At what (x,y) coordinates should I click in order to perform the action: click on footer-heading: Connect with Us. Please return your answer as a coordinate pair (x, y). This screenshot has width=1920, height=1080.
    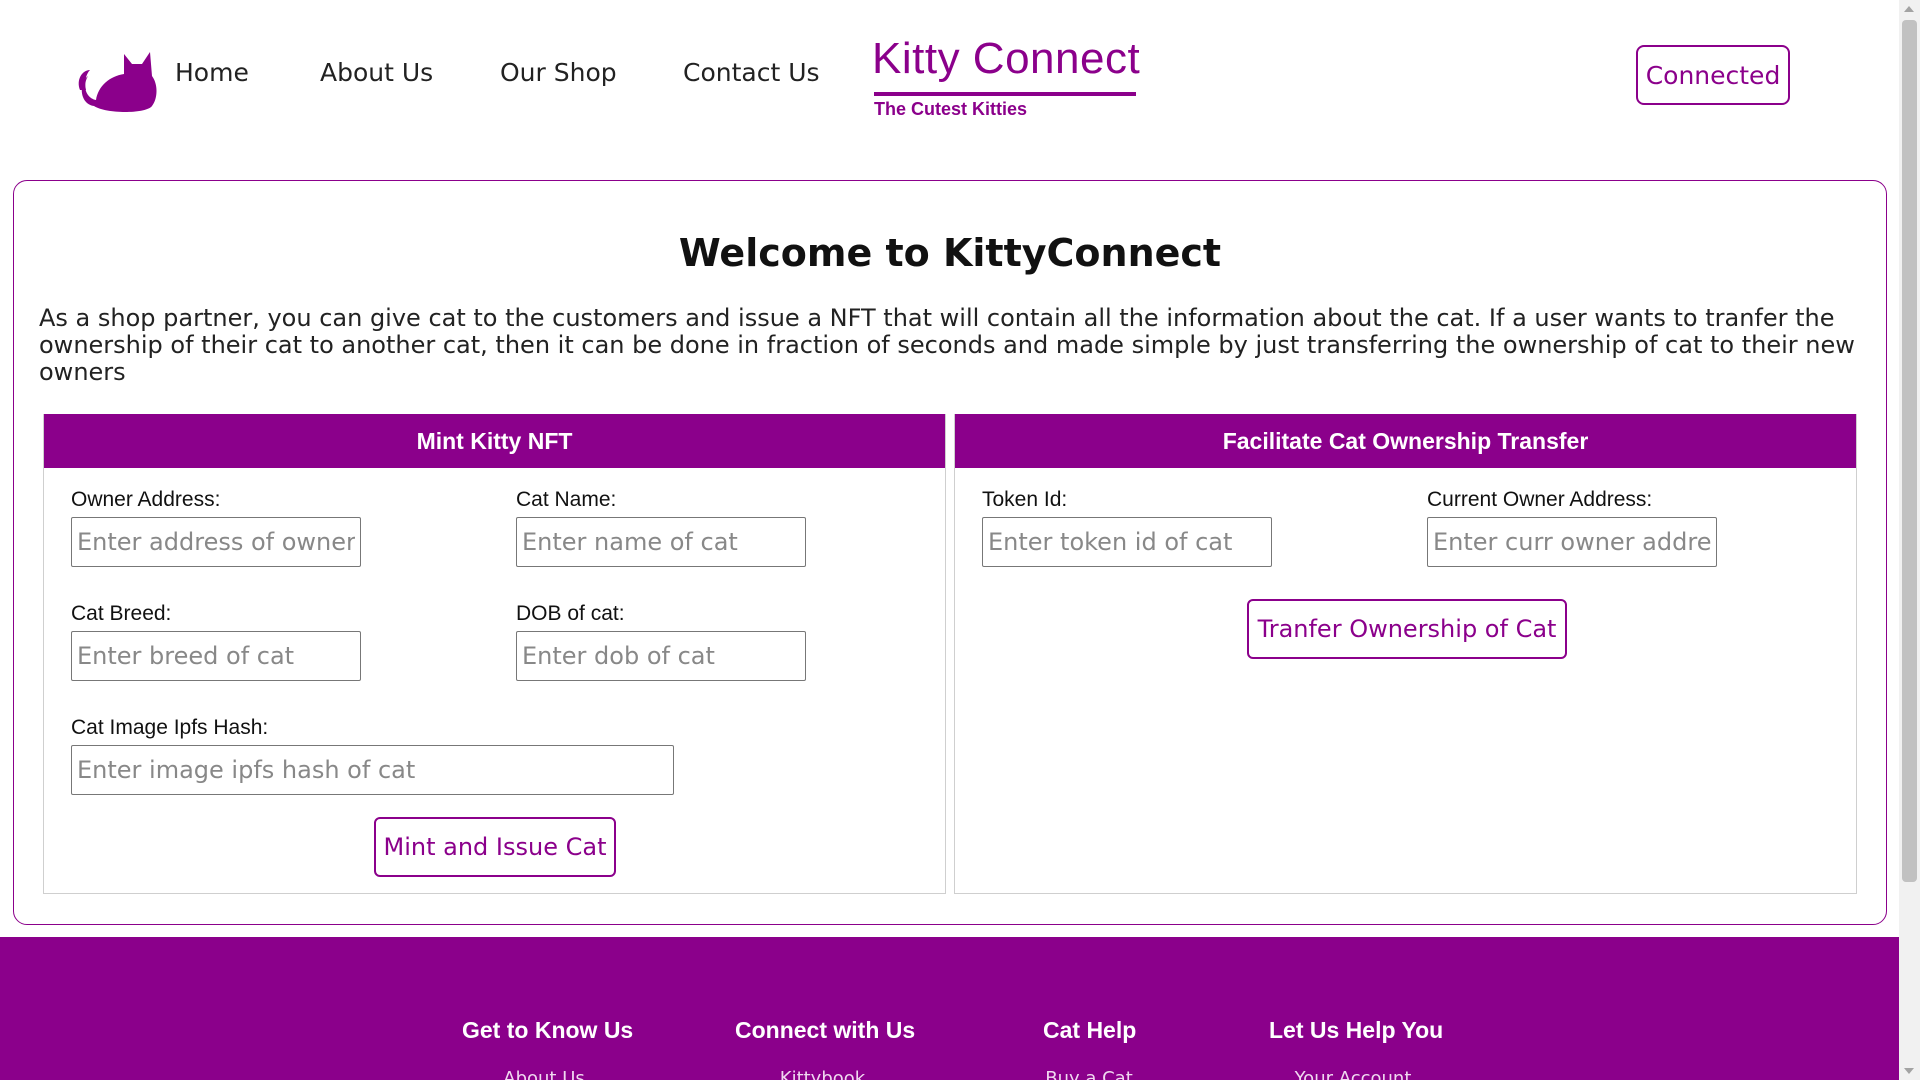
    Looking at the image, I should click on (825, 1030).